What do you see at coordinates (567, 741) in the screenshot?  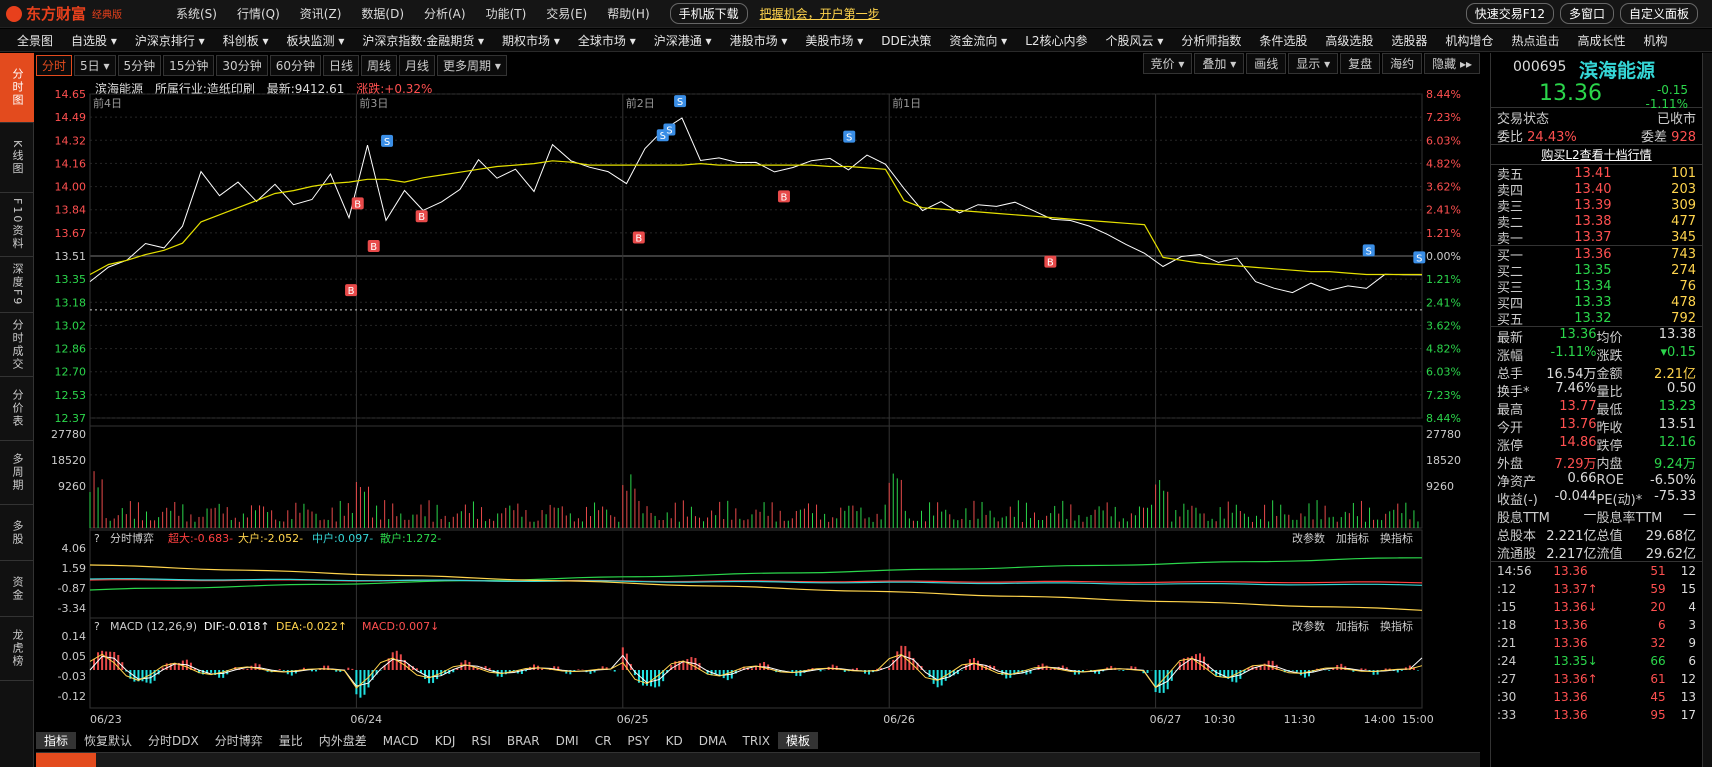 I see `indicator-button-10: DMI` at bounding box center [567, 741].